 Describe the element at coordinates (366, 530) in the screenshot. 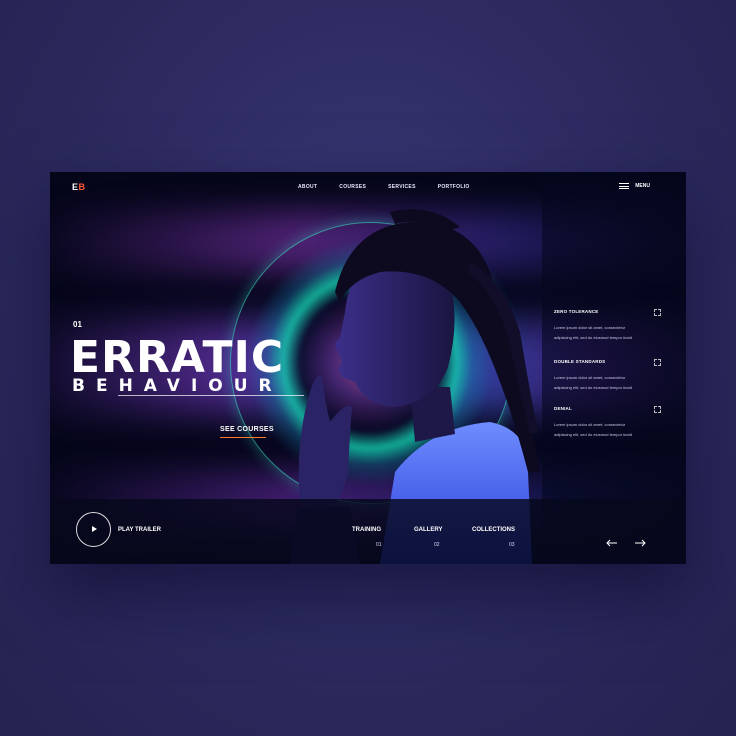

I see `tab-training: TRAINING` at that location.